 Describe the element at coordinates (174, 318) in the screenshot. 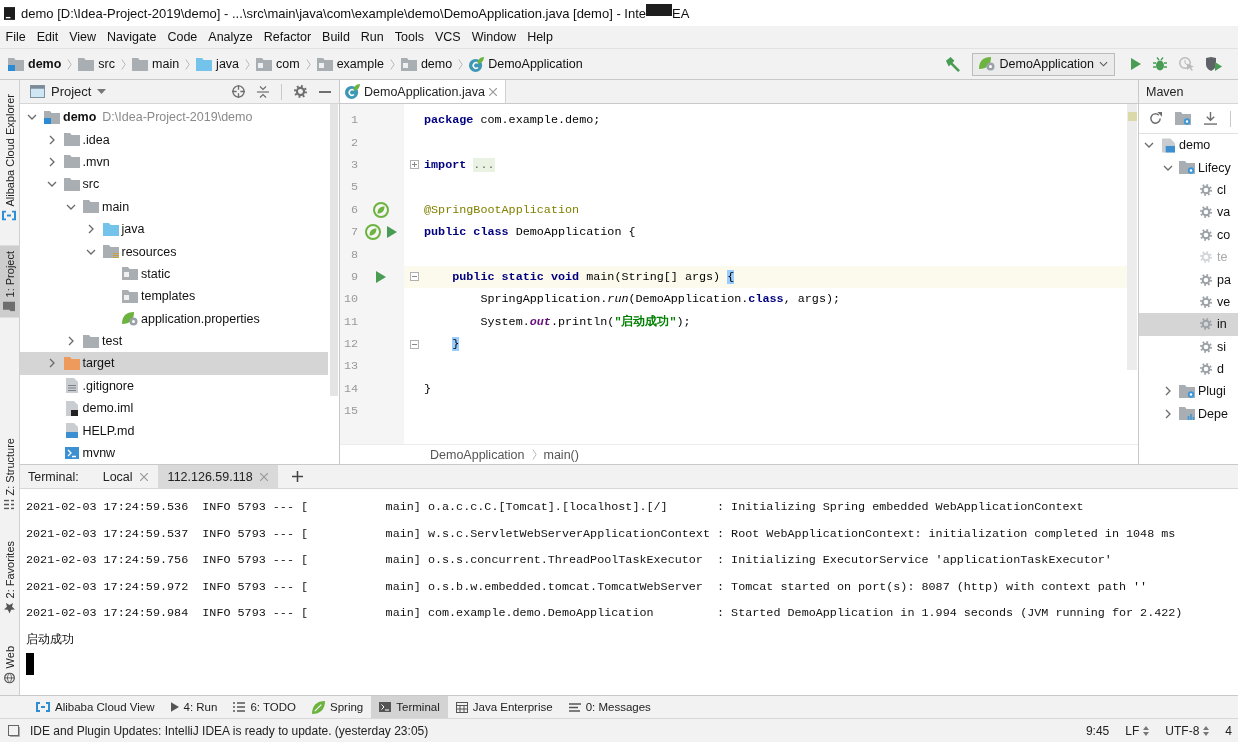

I see `tree-item: application.properties` at that location.